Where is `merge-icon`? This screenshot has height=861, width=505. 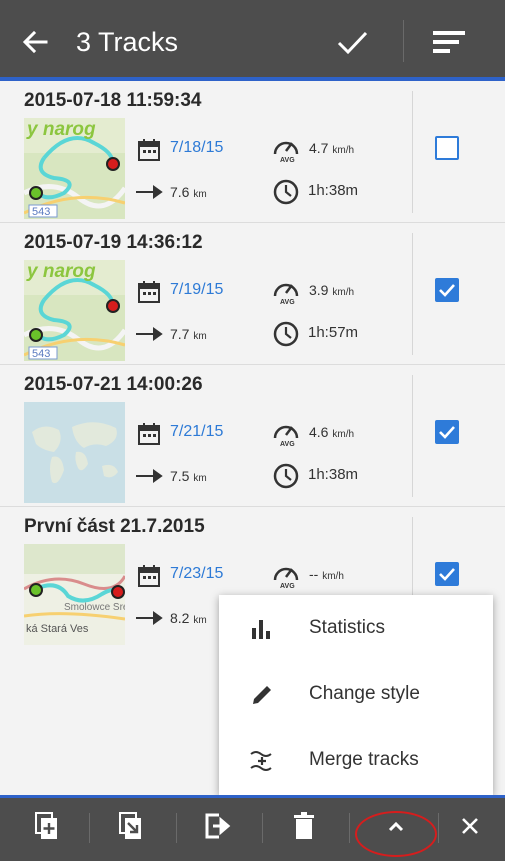 merge-icon is located at coordinates (262, 761).